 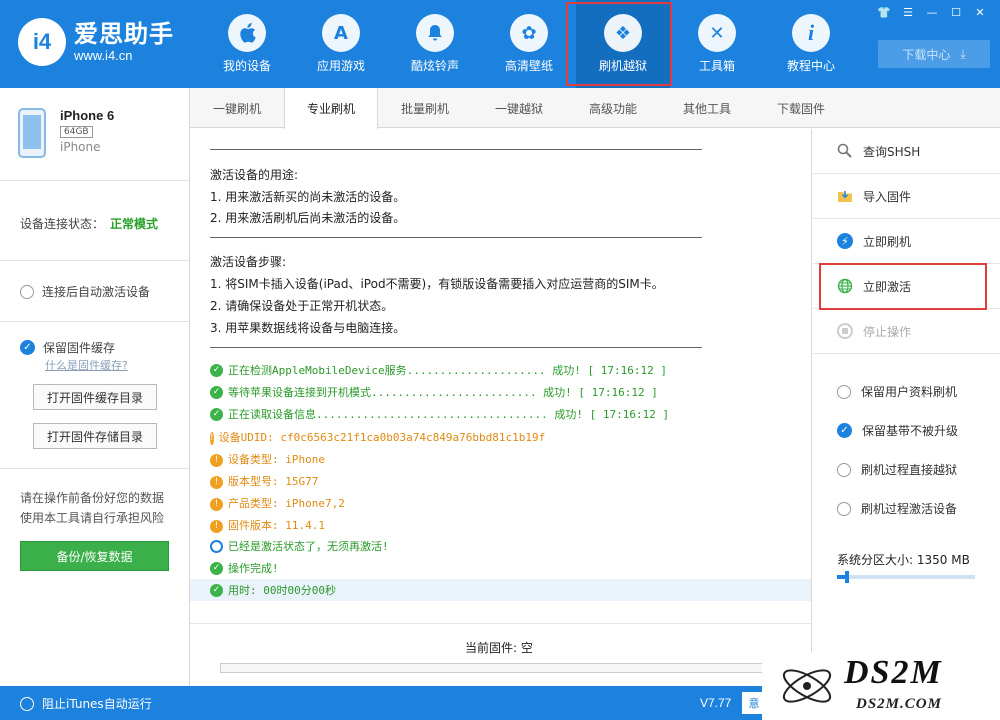 I want to click on sub-tabs: 一键刷机 专业刷机 批量刷机 一键越狱 高级功能 其他工具 下载固件, so click(x=595, y=108).